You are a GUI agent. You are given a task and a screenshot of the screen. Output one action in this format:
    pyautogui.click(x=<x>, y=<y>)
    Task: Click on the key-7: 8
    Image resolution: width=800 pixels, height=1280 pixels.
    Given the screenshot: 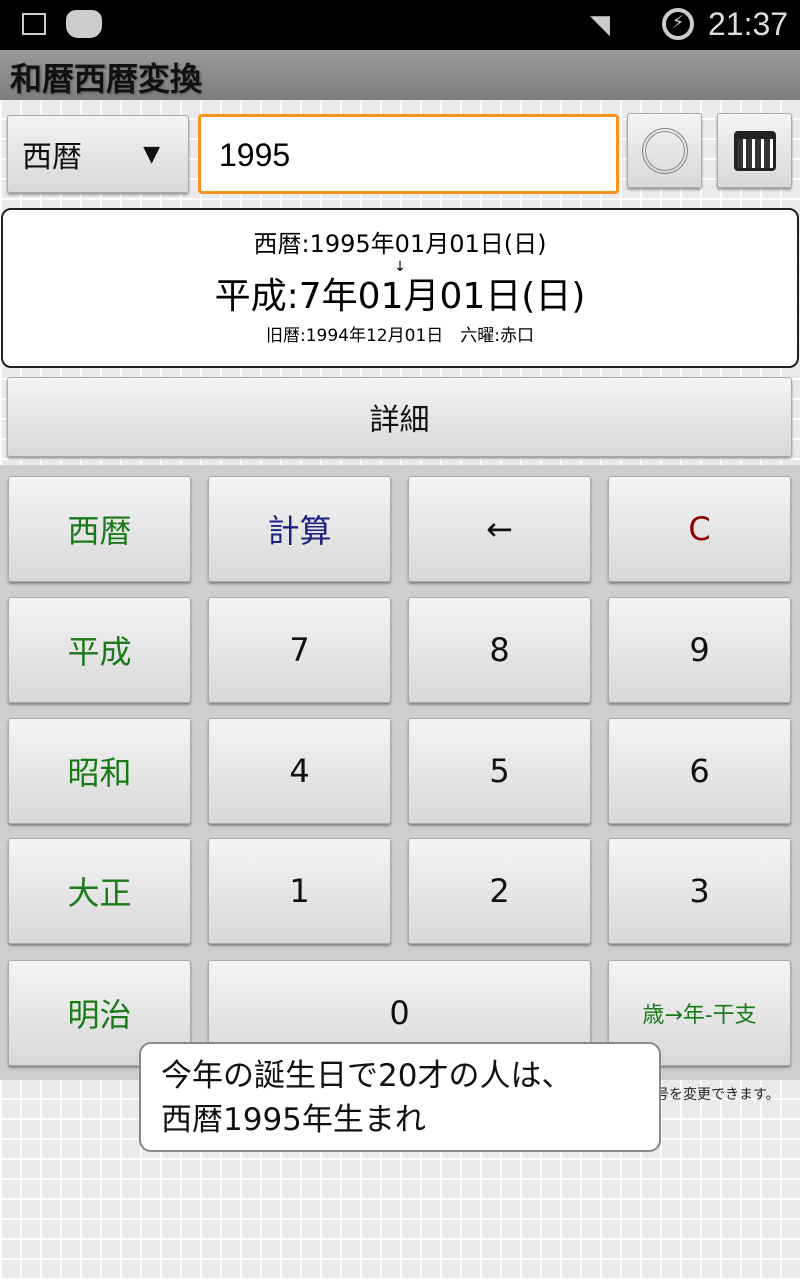 What is the action you would take?
    pyautogui.click(x=499, y=650)
    